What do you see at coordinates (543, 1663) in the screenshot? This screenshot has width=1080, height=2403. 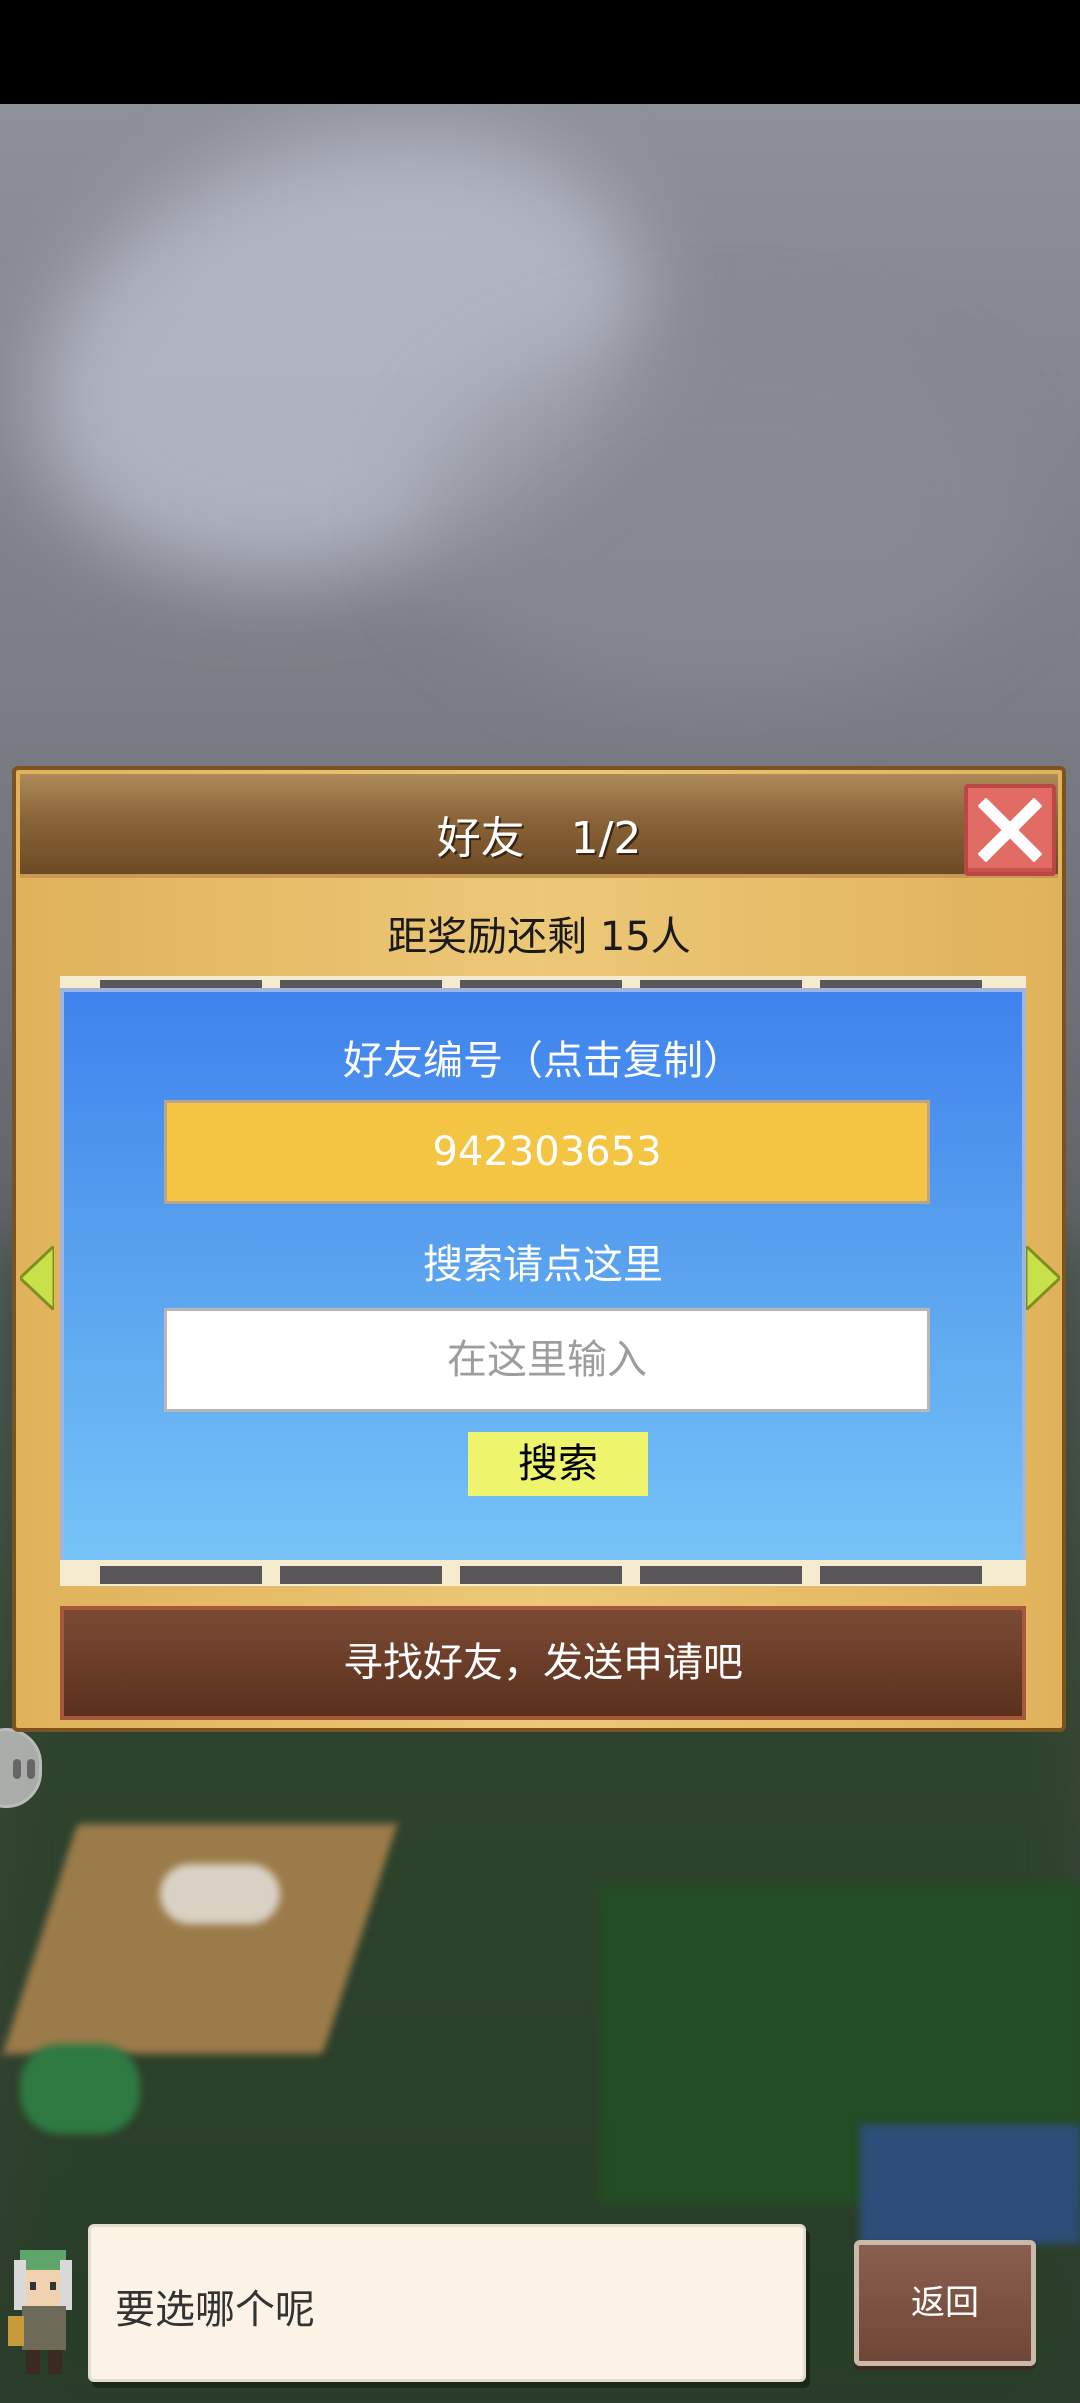 I see `find-friends-button: 寻找好友，发送申请吧` at bounding box center [543, 1663].